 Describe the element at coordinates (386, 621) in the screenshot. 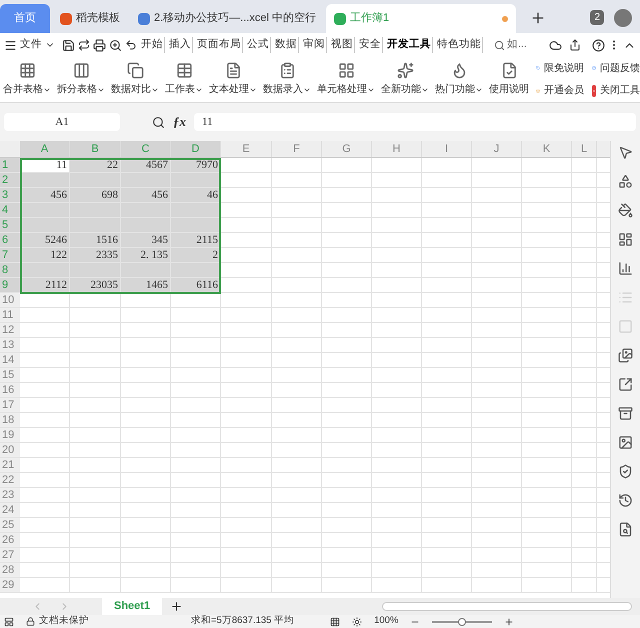

I see `zoom-level: 100%` at that location.